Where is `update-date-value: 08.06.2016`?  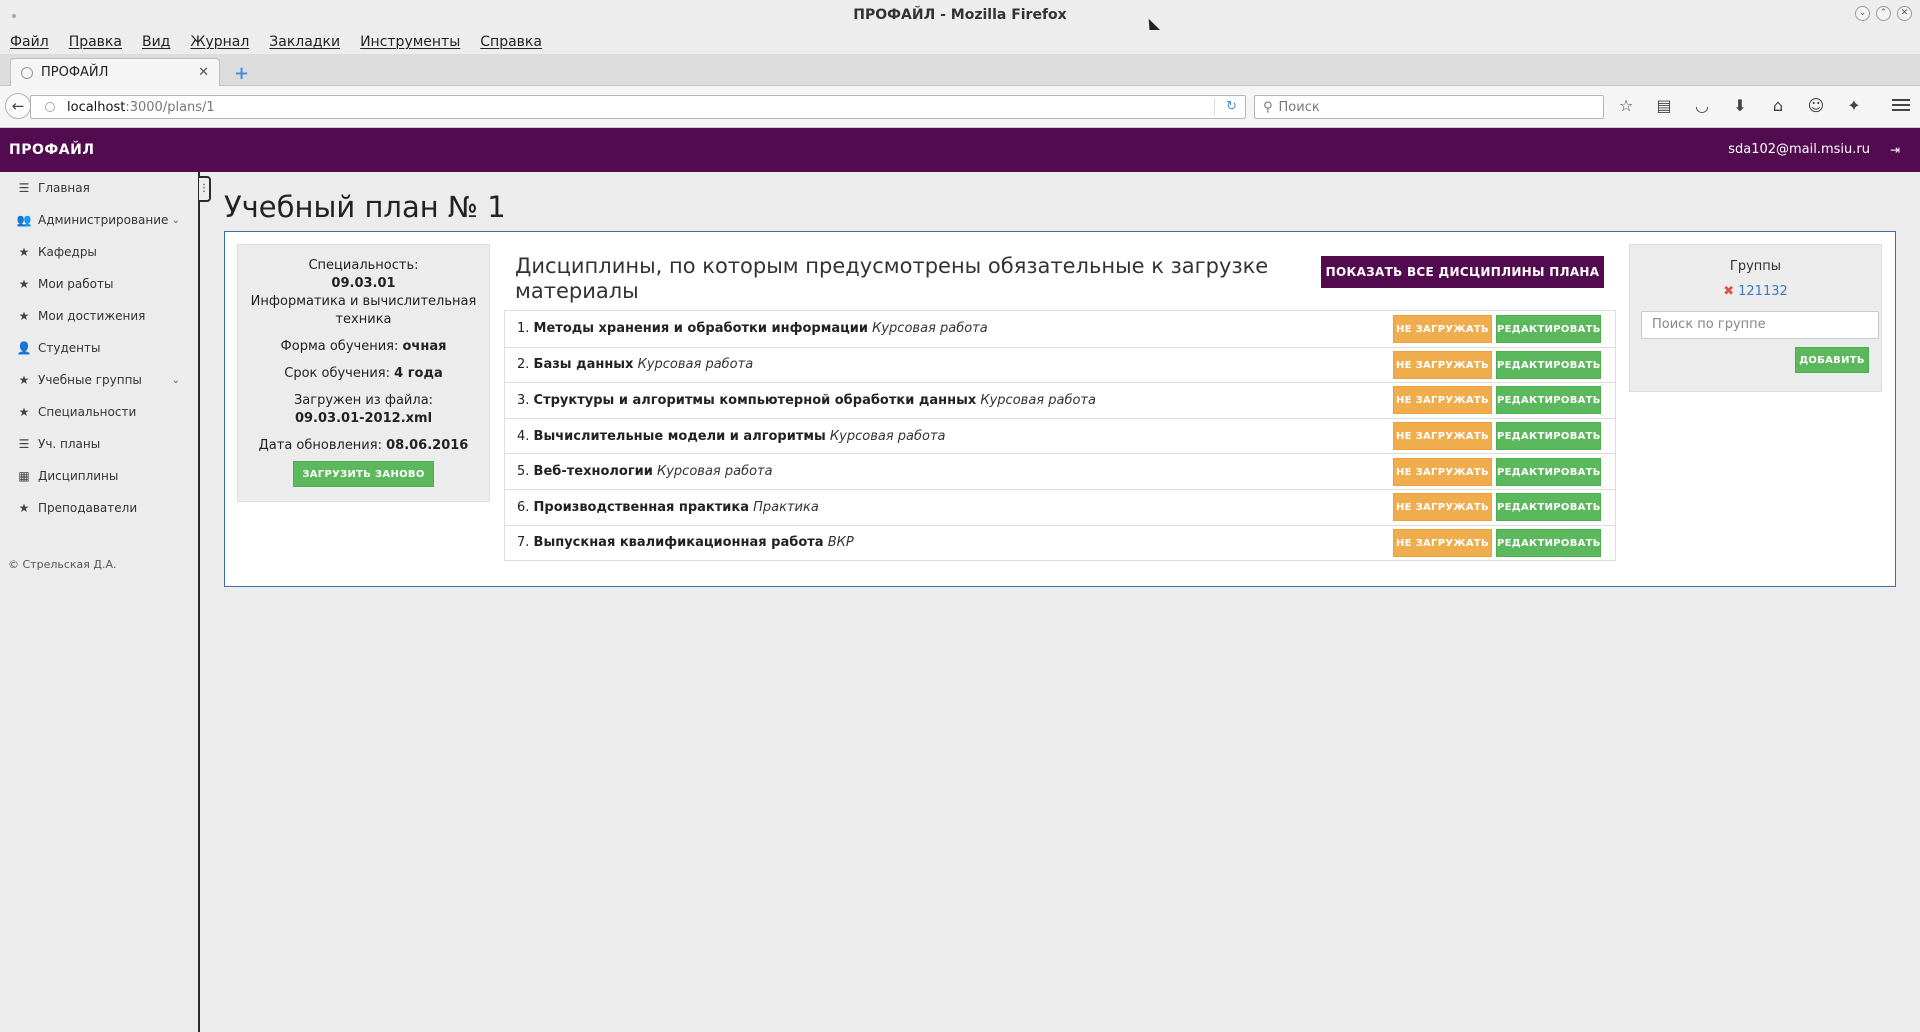 update-date-value: 08.06.2016 is located at coordinates (427, 445).